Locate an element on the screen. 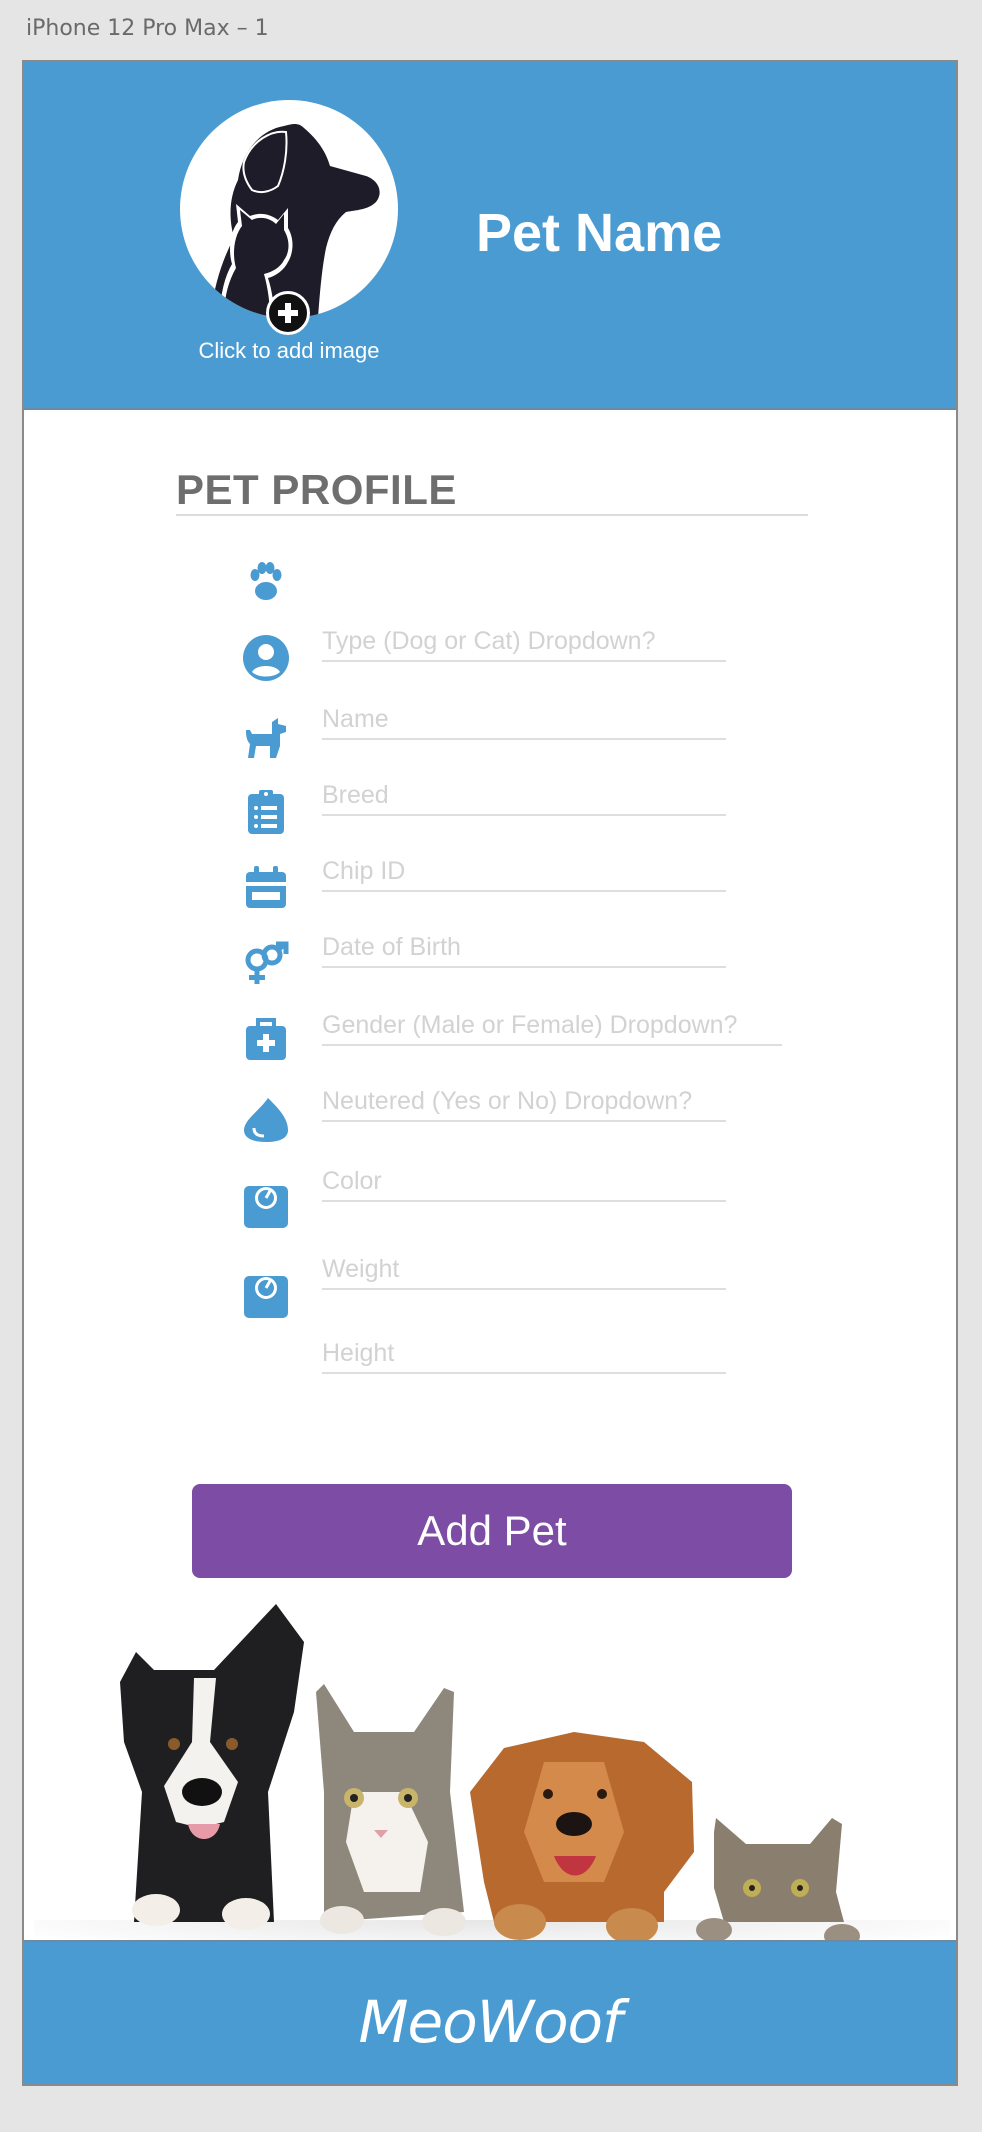 The width and height of the screenshot is (982, 2132). pet-name-heading: Pet Name is located at coordinates (599, 233).